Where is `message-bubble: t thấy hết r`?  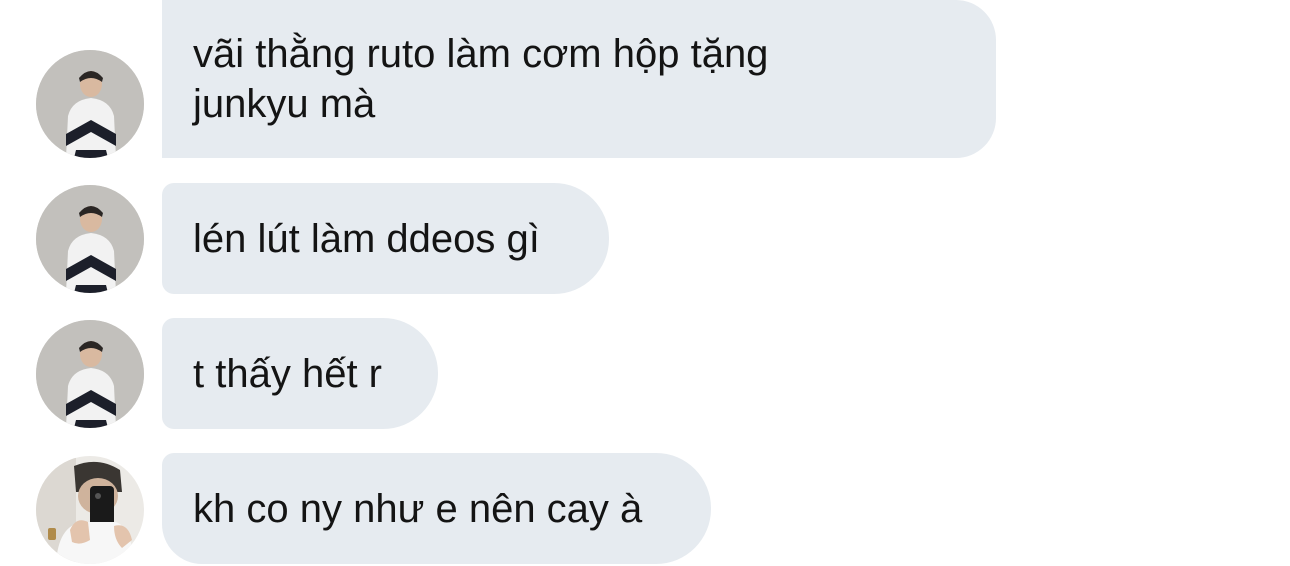
message-bubble: t thấy hết r is located at coordinates (300, 373).